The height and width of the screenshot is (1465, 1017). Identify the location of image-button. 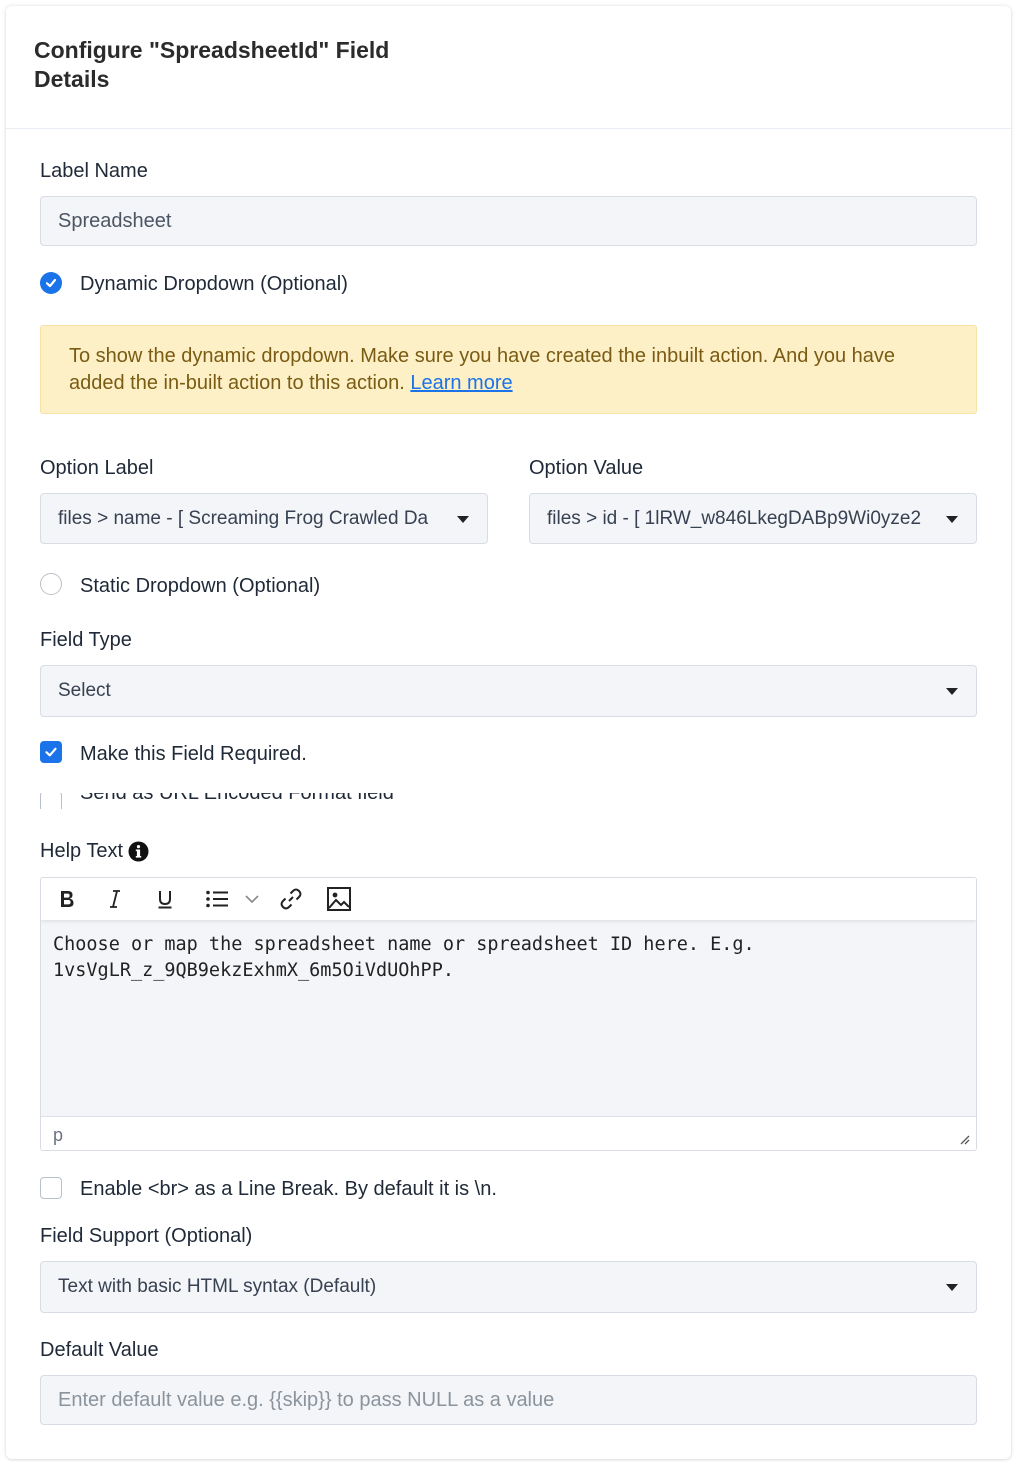
(339, 899).